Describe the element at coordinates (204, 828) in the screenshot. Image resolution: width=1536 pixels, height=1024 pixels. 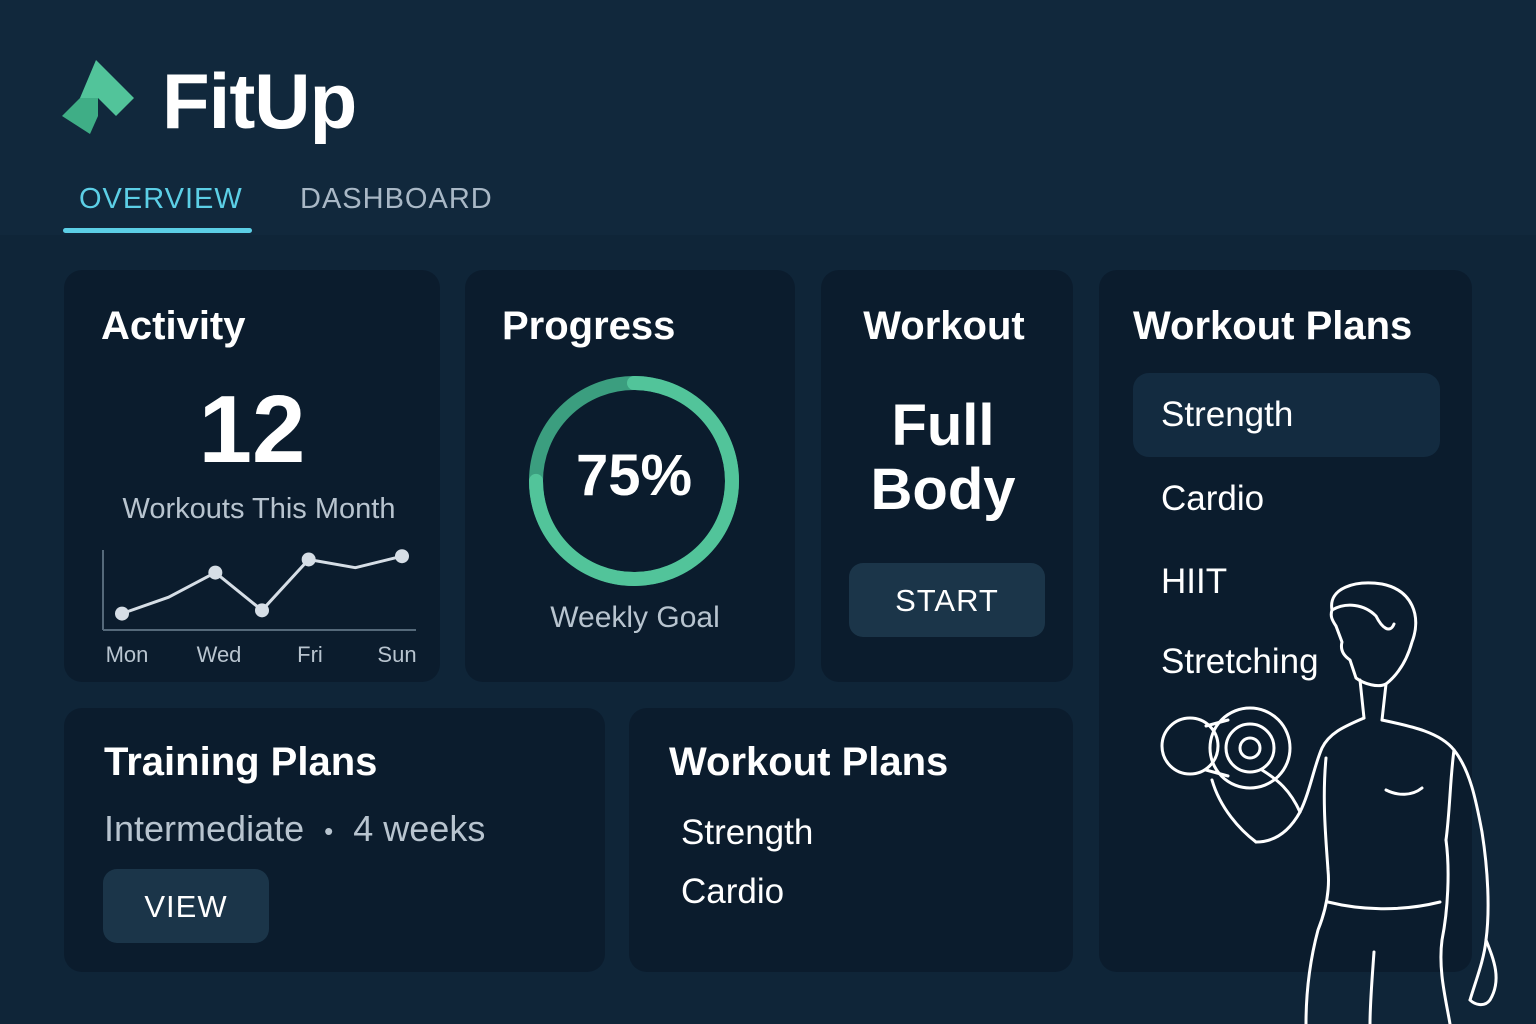
I see `training-level: Intermediate` at that location.